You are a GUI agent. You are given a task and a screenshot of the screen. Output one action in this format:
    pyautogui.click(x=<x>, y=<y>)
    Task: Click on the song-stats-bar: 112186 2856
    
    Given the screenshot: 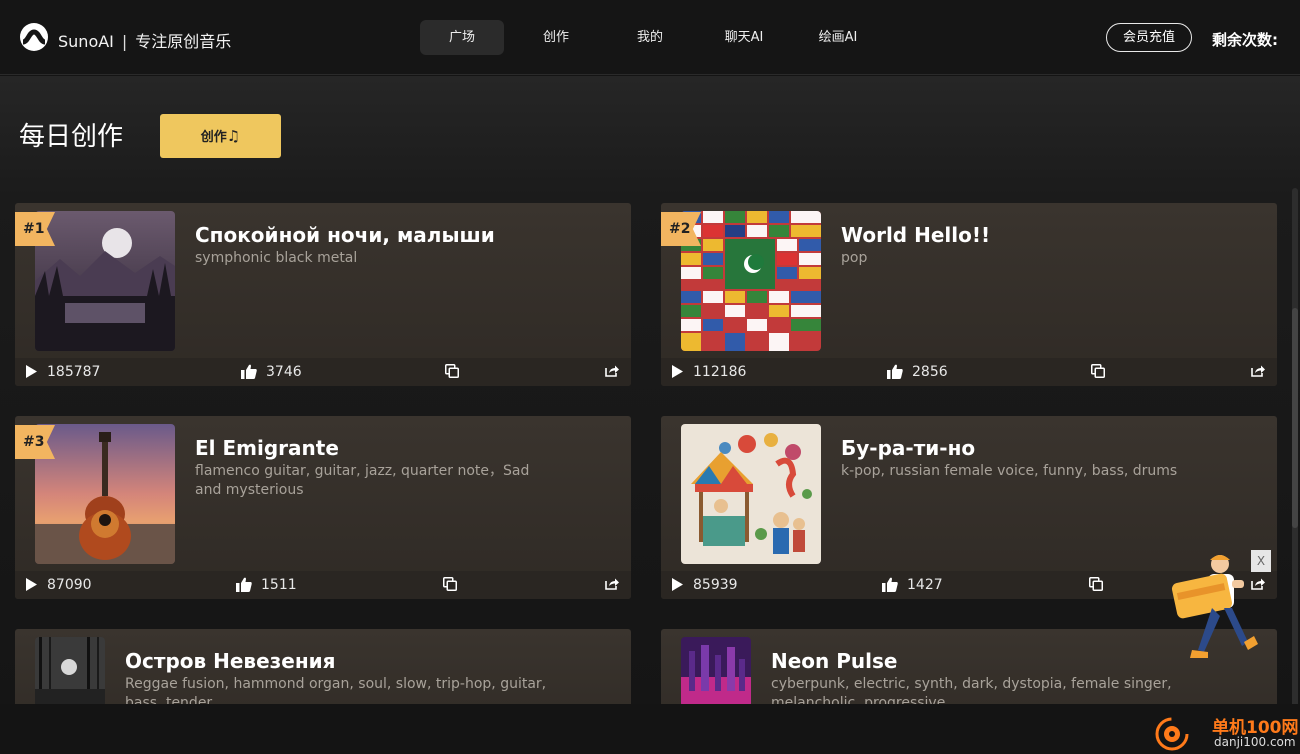 What is the action you would take?
    pyautogui.click(x=969, y=372)
    